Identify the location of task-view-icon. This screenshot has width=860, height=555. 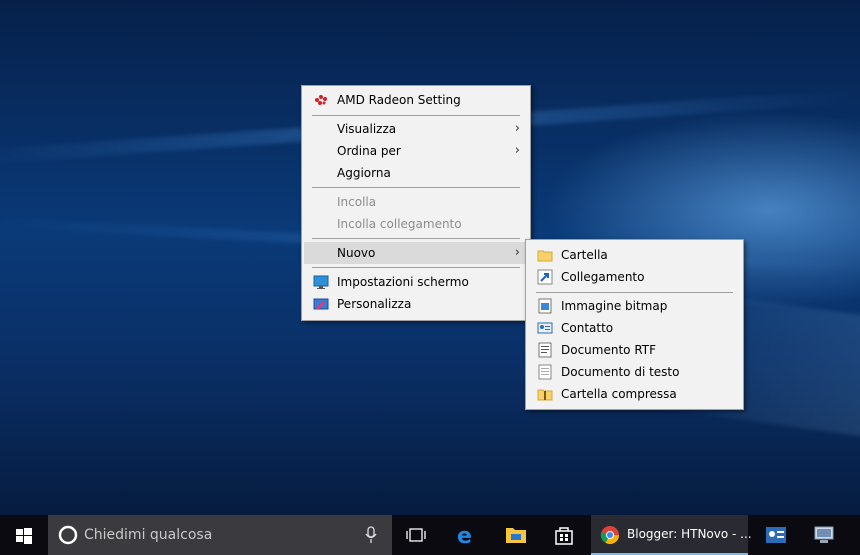
(416, 536).